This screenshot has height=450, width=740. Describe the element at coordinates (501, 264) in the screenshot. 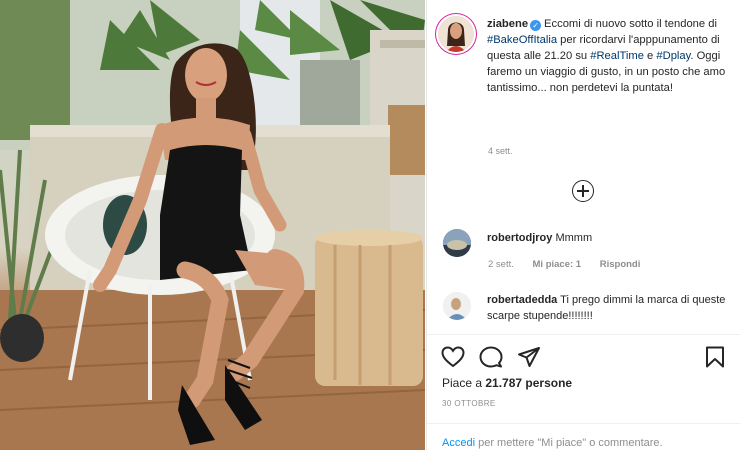

I see `comment-age: 2 sett.` at that location.